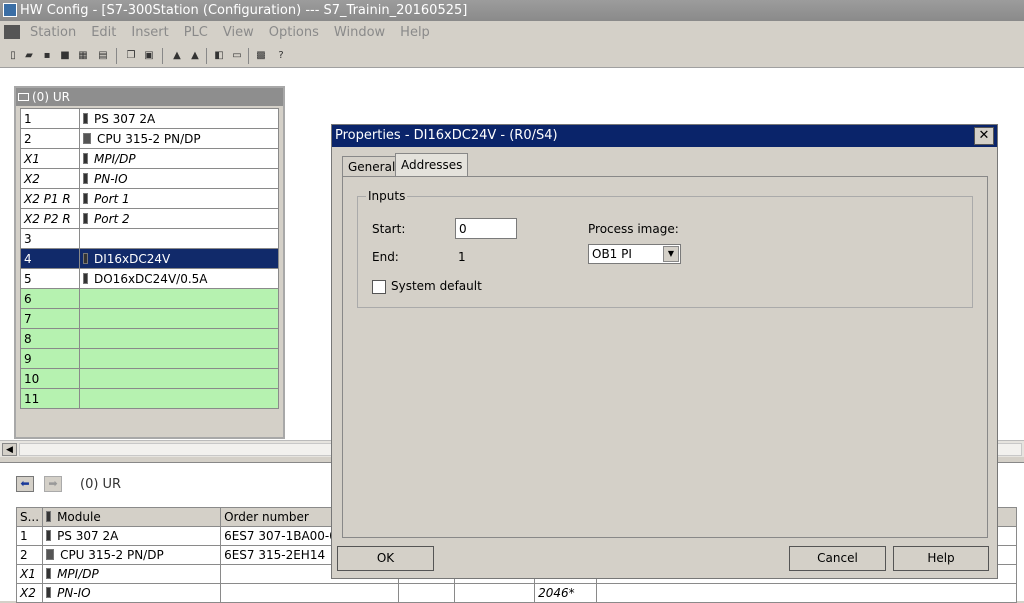  I want to click on toolbar: ▯ ▰ ▪ ■ ▦ ▤ ❐ ▣ ▲ ▲ ◧ ▭ ▩ ?, so click(512, 56).